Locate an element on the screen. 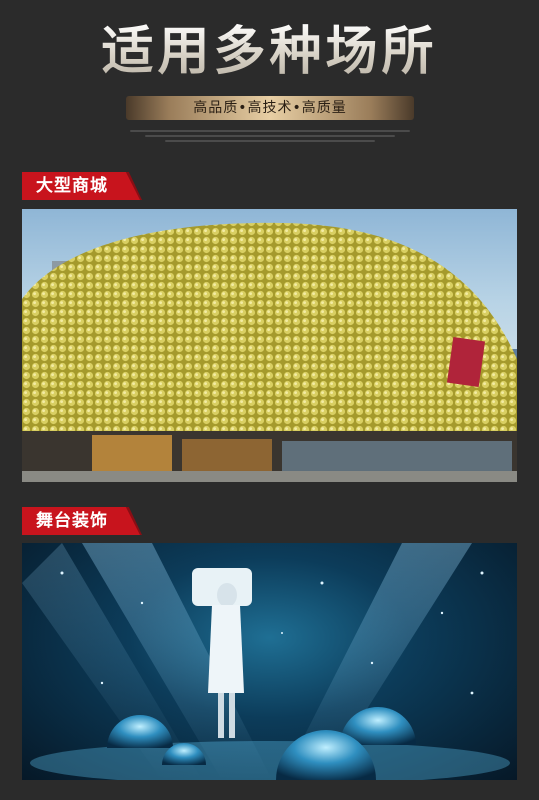  section-tag-mall: 大型商城 is located at coordinates (81, 186).